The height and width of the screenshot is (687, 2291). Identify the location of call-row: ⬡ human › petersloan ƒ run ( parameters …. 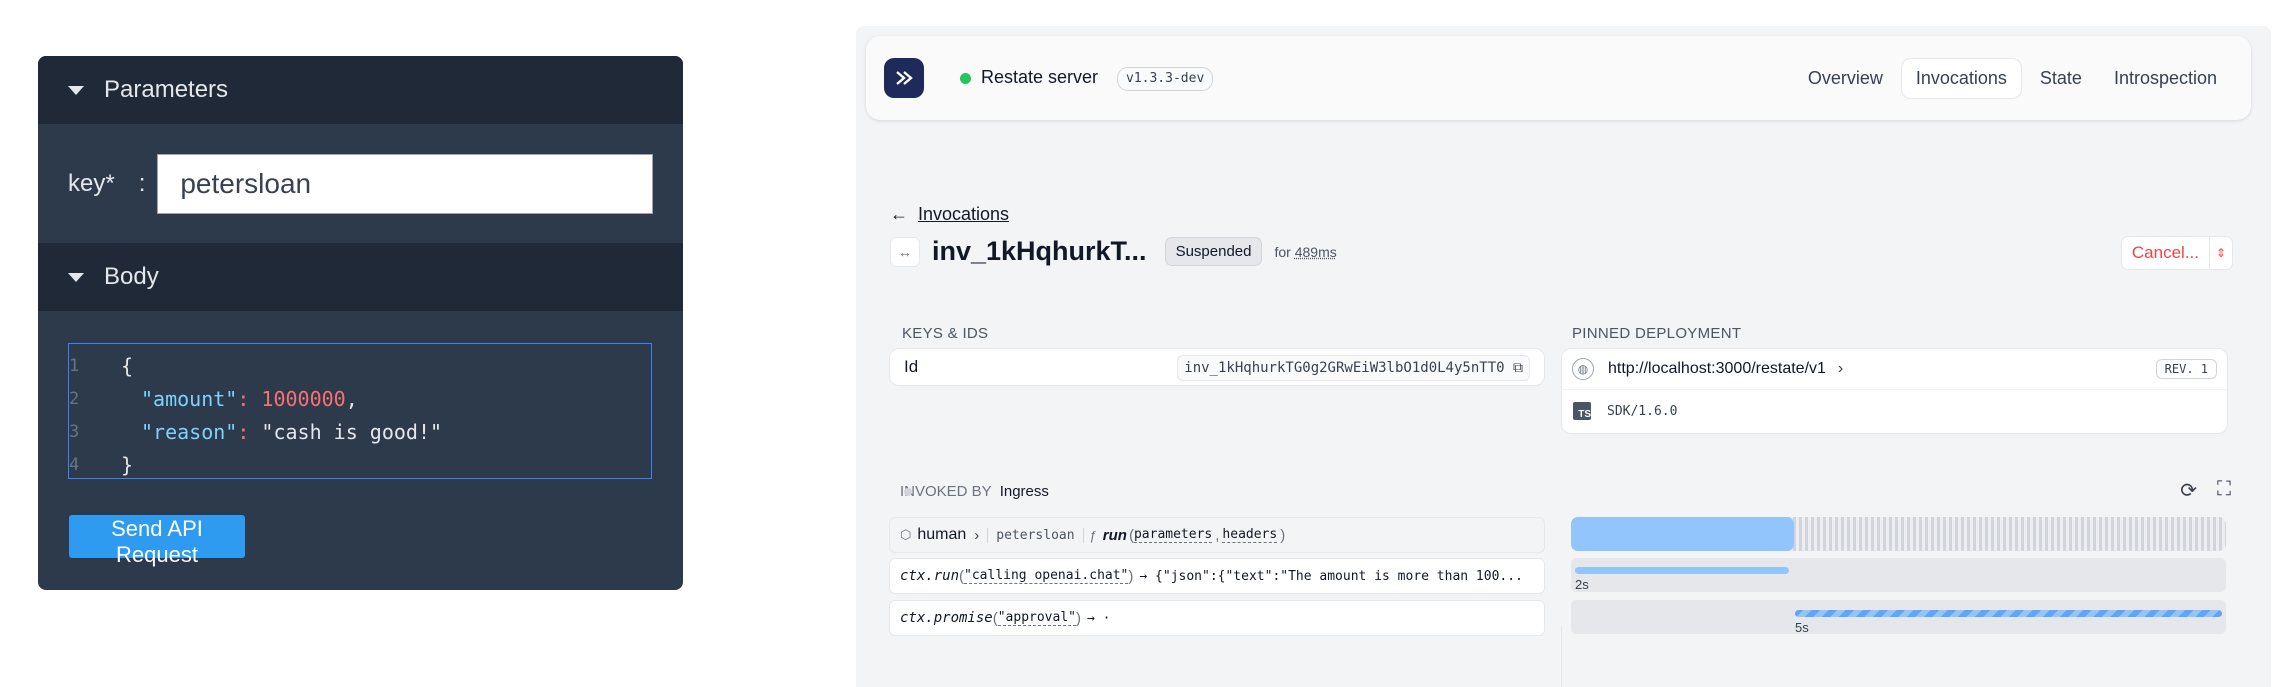
(1217, 535).